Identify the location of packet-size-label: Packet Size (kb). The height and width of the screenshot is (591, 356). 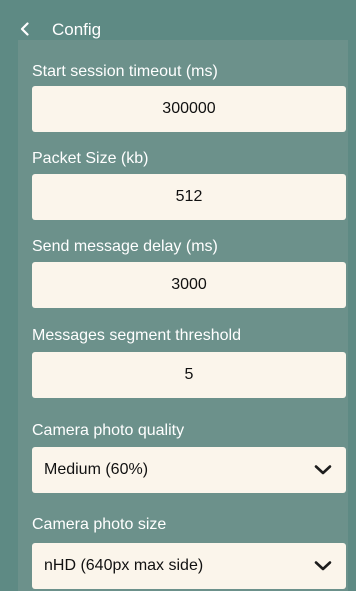
(90, 158).